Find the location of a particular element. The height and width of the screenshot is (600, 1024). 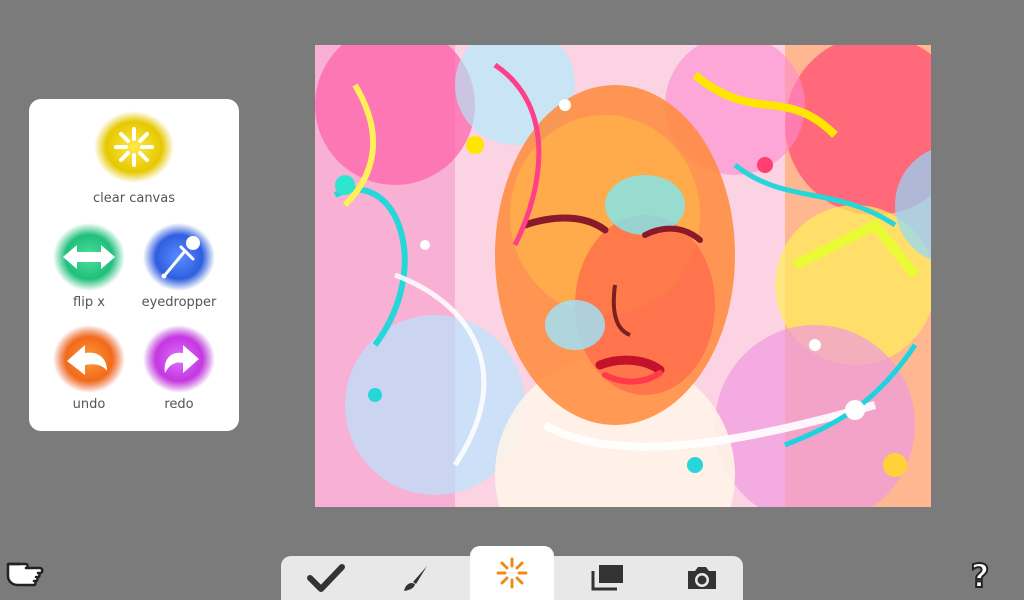

done-button is located at coordinates (326, 578).